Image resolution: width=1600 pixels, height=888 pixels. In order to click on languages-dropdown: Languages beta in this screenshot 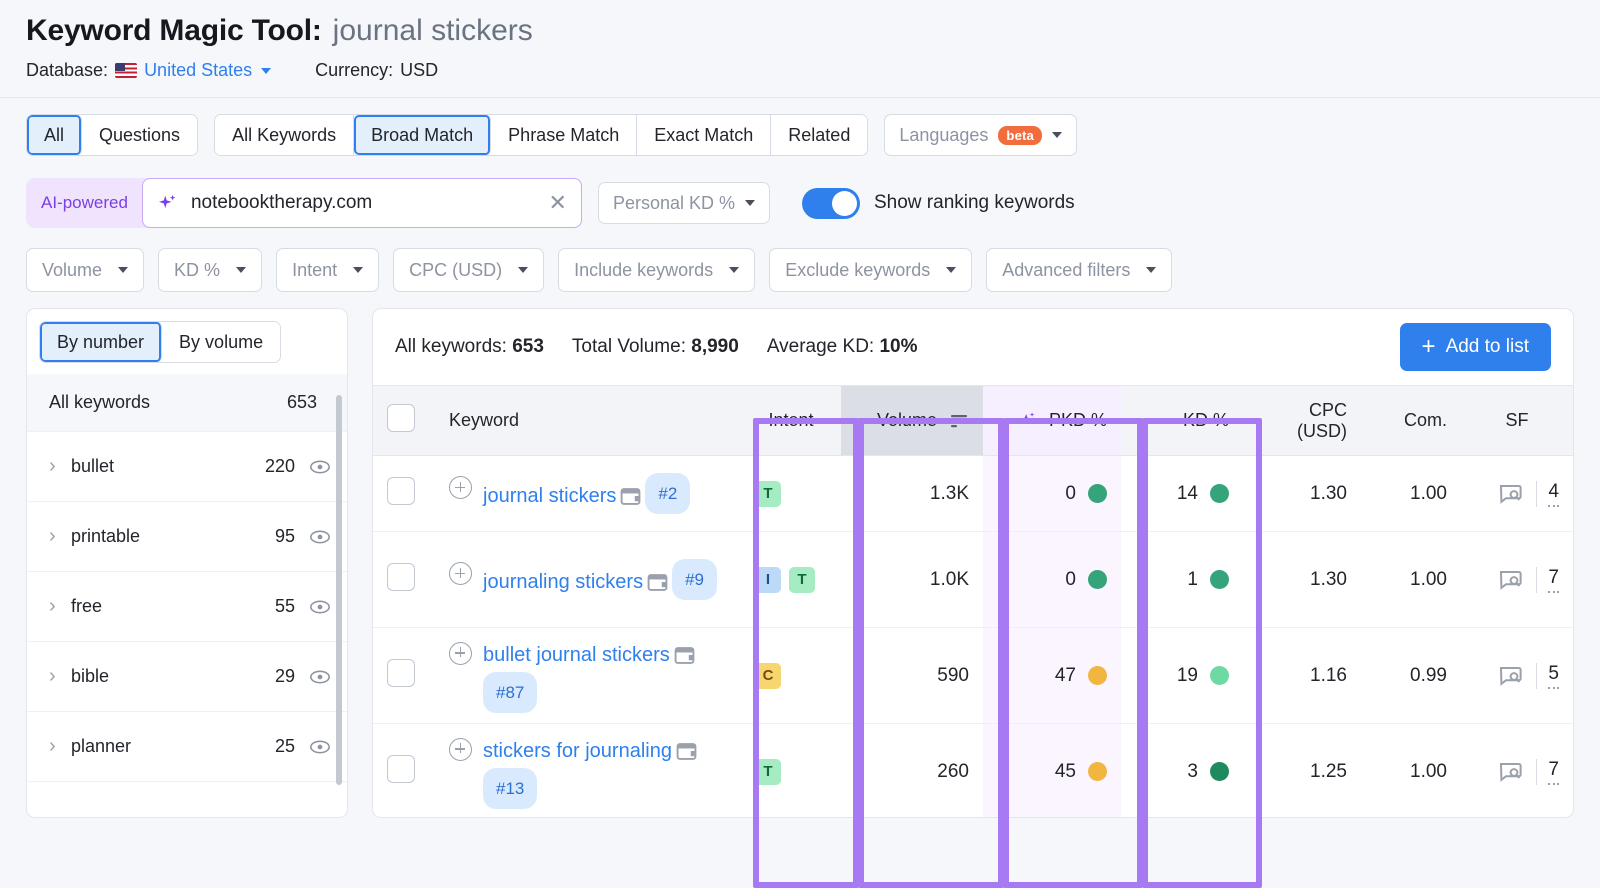, I will do `click(980, 135)`.